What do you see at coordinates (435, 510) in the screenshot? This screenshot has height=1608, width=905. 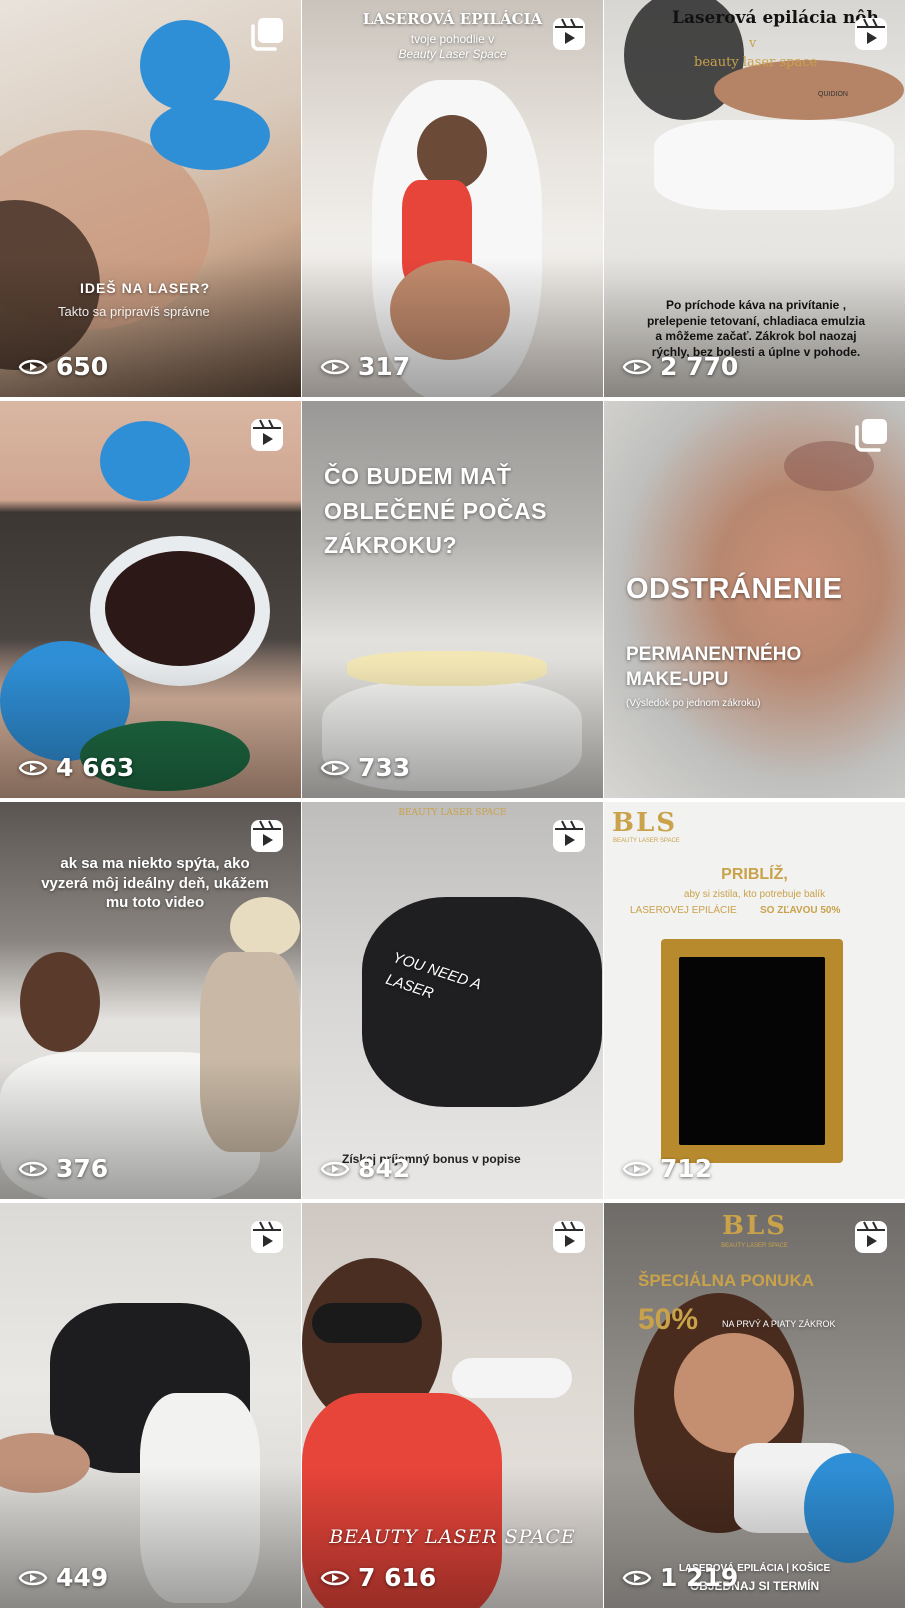 I see `post-caption-title: ČO BUDEM MAŤ OBLEČENÉ POČAS ZÁKROKU?` at bounding box center [435, 510].